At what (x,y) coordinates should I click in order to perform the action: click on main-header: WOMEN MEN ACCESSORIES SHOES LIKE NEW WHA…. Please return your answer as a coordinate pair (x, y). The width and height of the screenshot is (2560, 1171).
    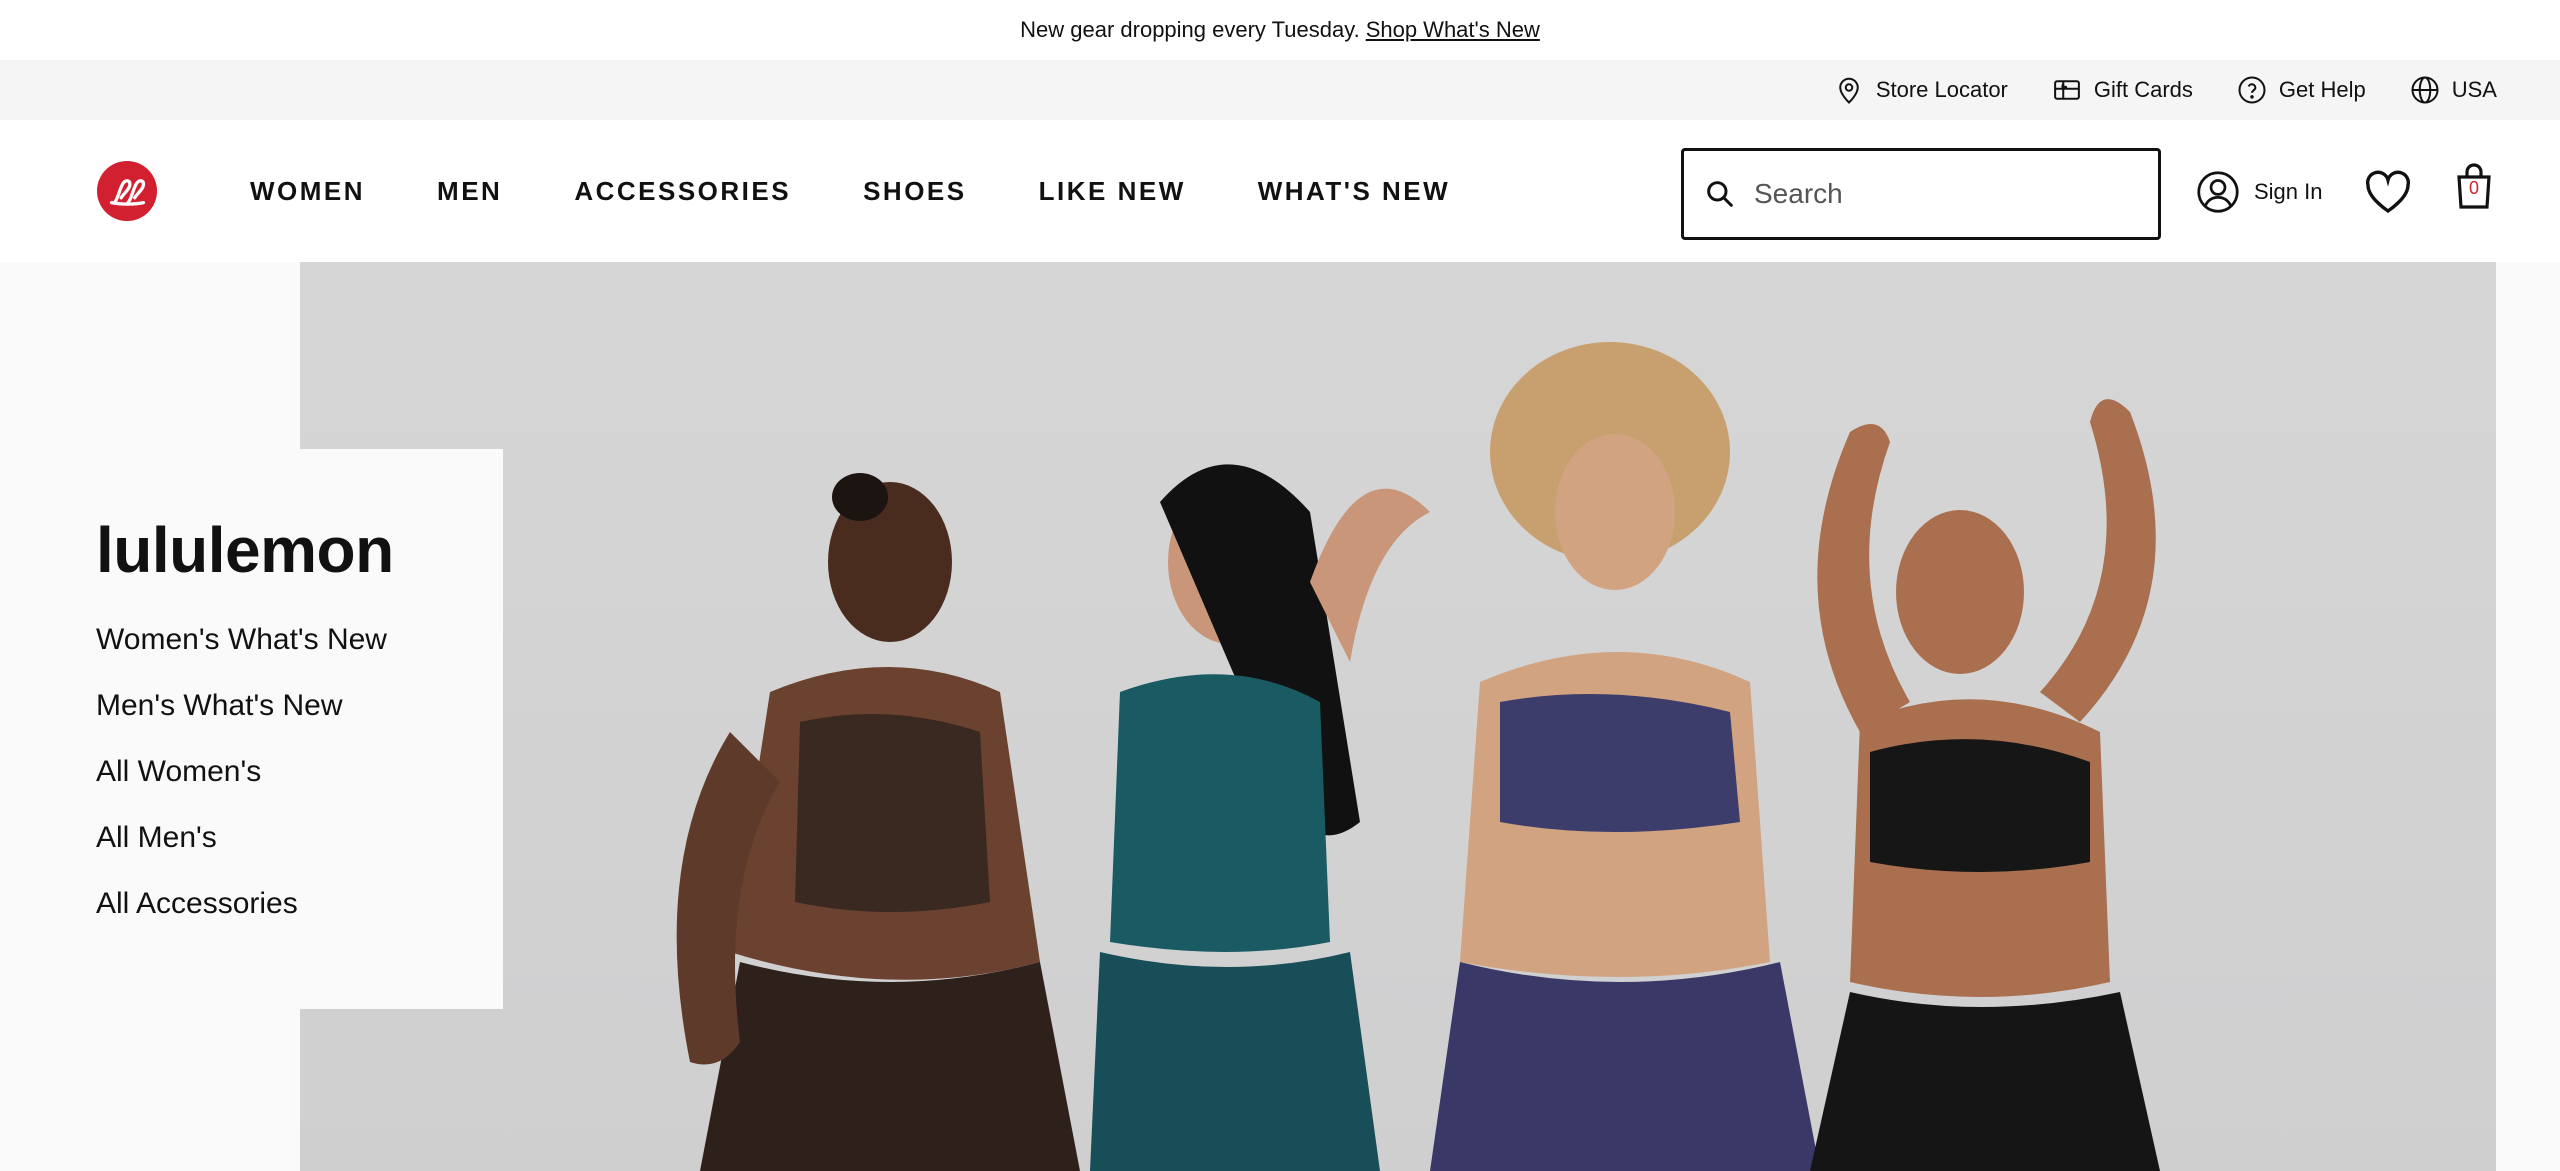
    Looking at the image, I should click on (1280, 191).